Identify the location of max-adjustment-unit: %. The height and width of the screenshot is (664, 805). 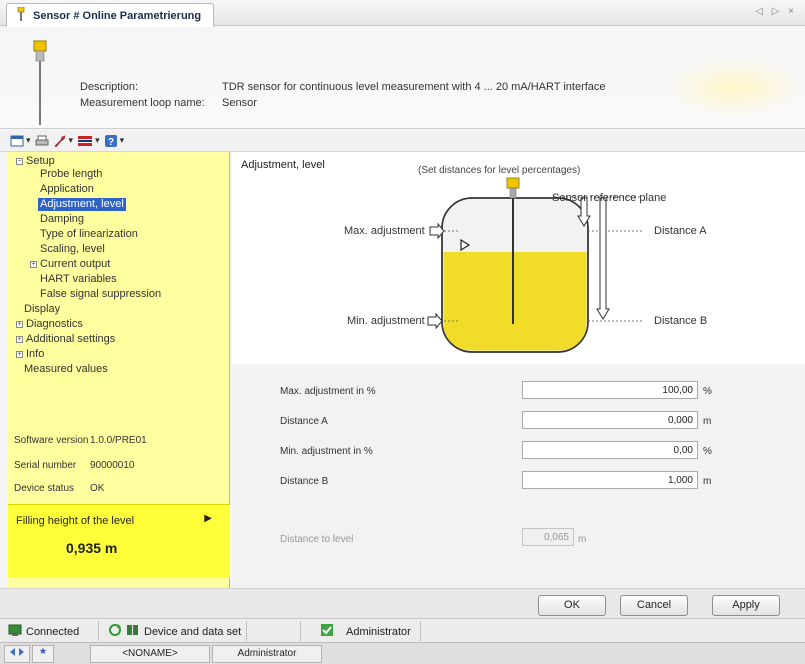
(707, 391).